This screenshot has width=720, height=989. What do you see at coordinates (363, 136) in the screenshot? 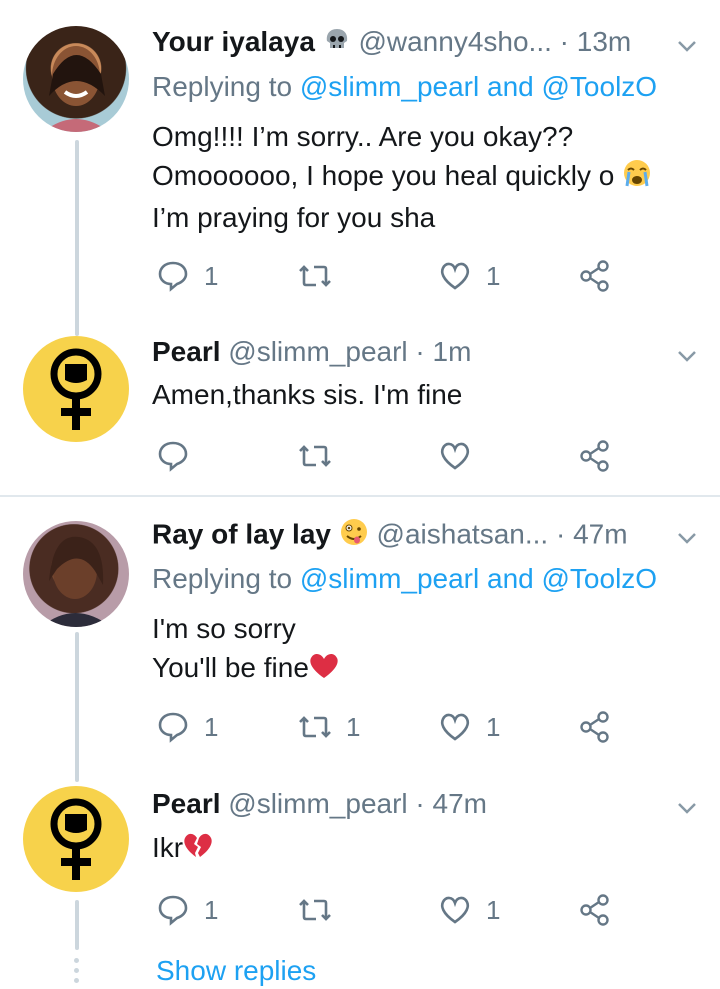
I see `tweet-text-line: Omg!!!! I’m sorry.. Are you okay??` at bounding box center [363, 136].